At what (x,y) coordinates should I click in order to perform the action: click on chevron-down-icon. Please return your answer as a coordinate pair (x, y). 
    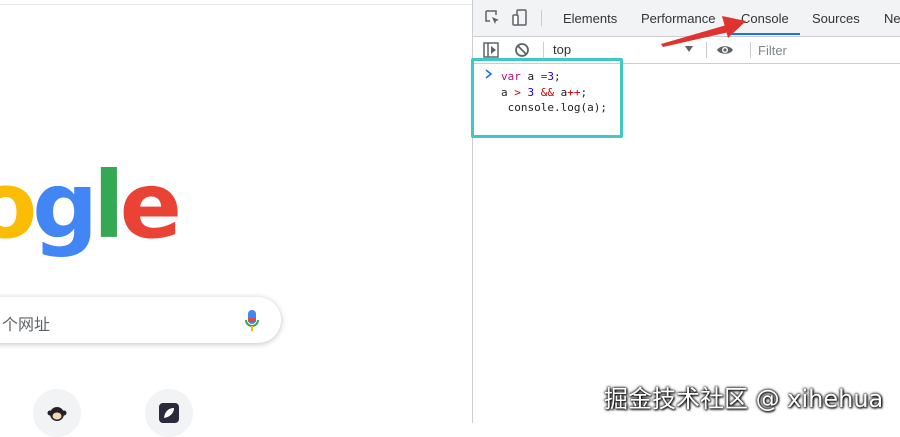
    Looking at the image, I should click on (689, 49).